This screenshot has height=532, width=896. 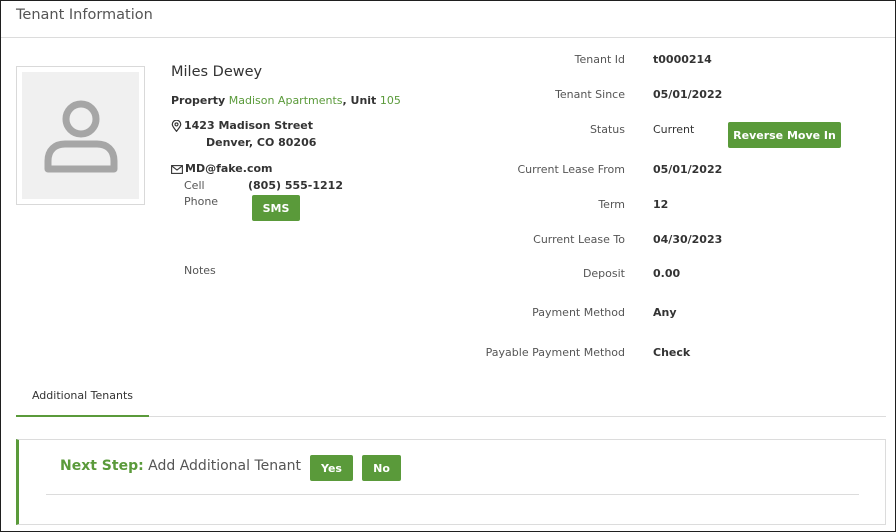 I want to click on envelope-icon, so click(x=177, y=169).